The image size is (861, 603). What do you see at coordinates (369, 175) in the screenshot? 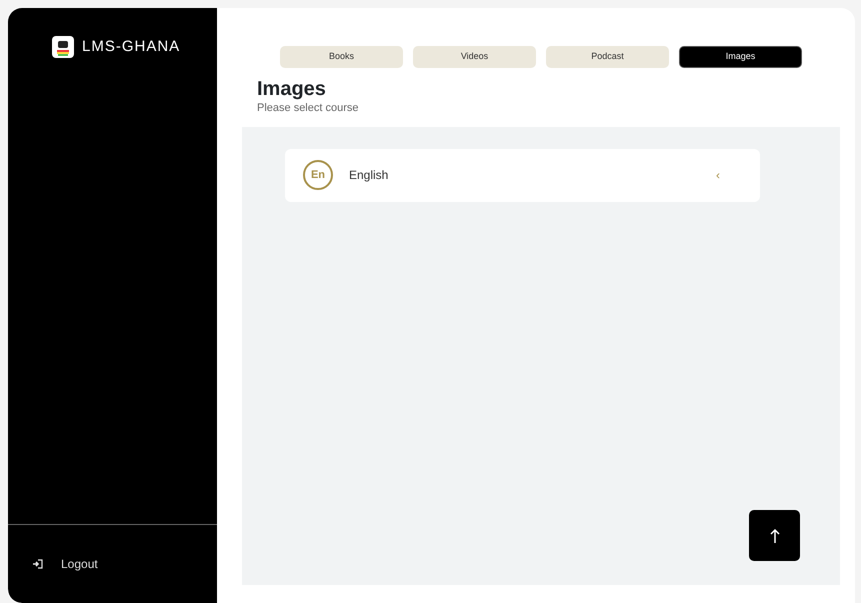
I see `course-name: English` at bounding box center [369, 175].